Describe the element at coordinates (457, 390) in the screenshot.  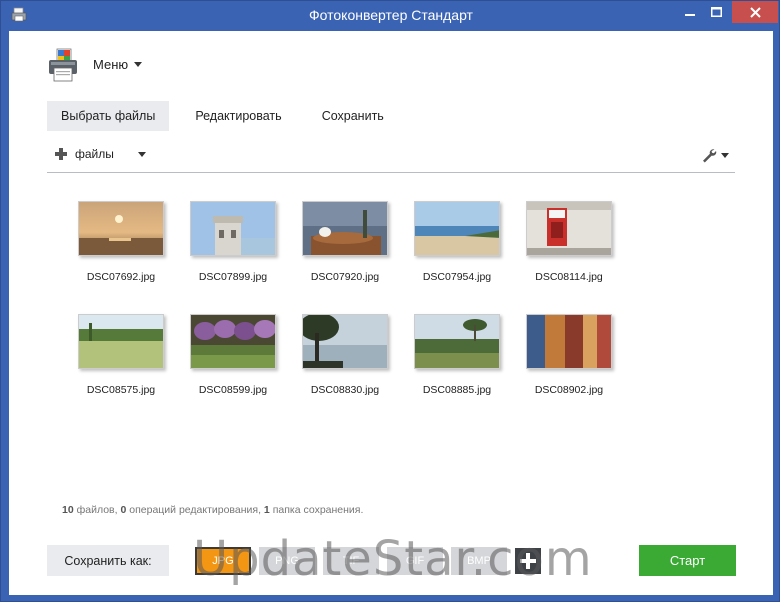
I see `file-name: DSC08885.jpg` at that location.